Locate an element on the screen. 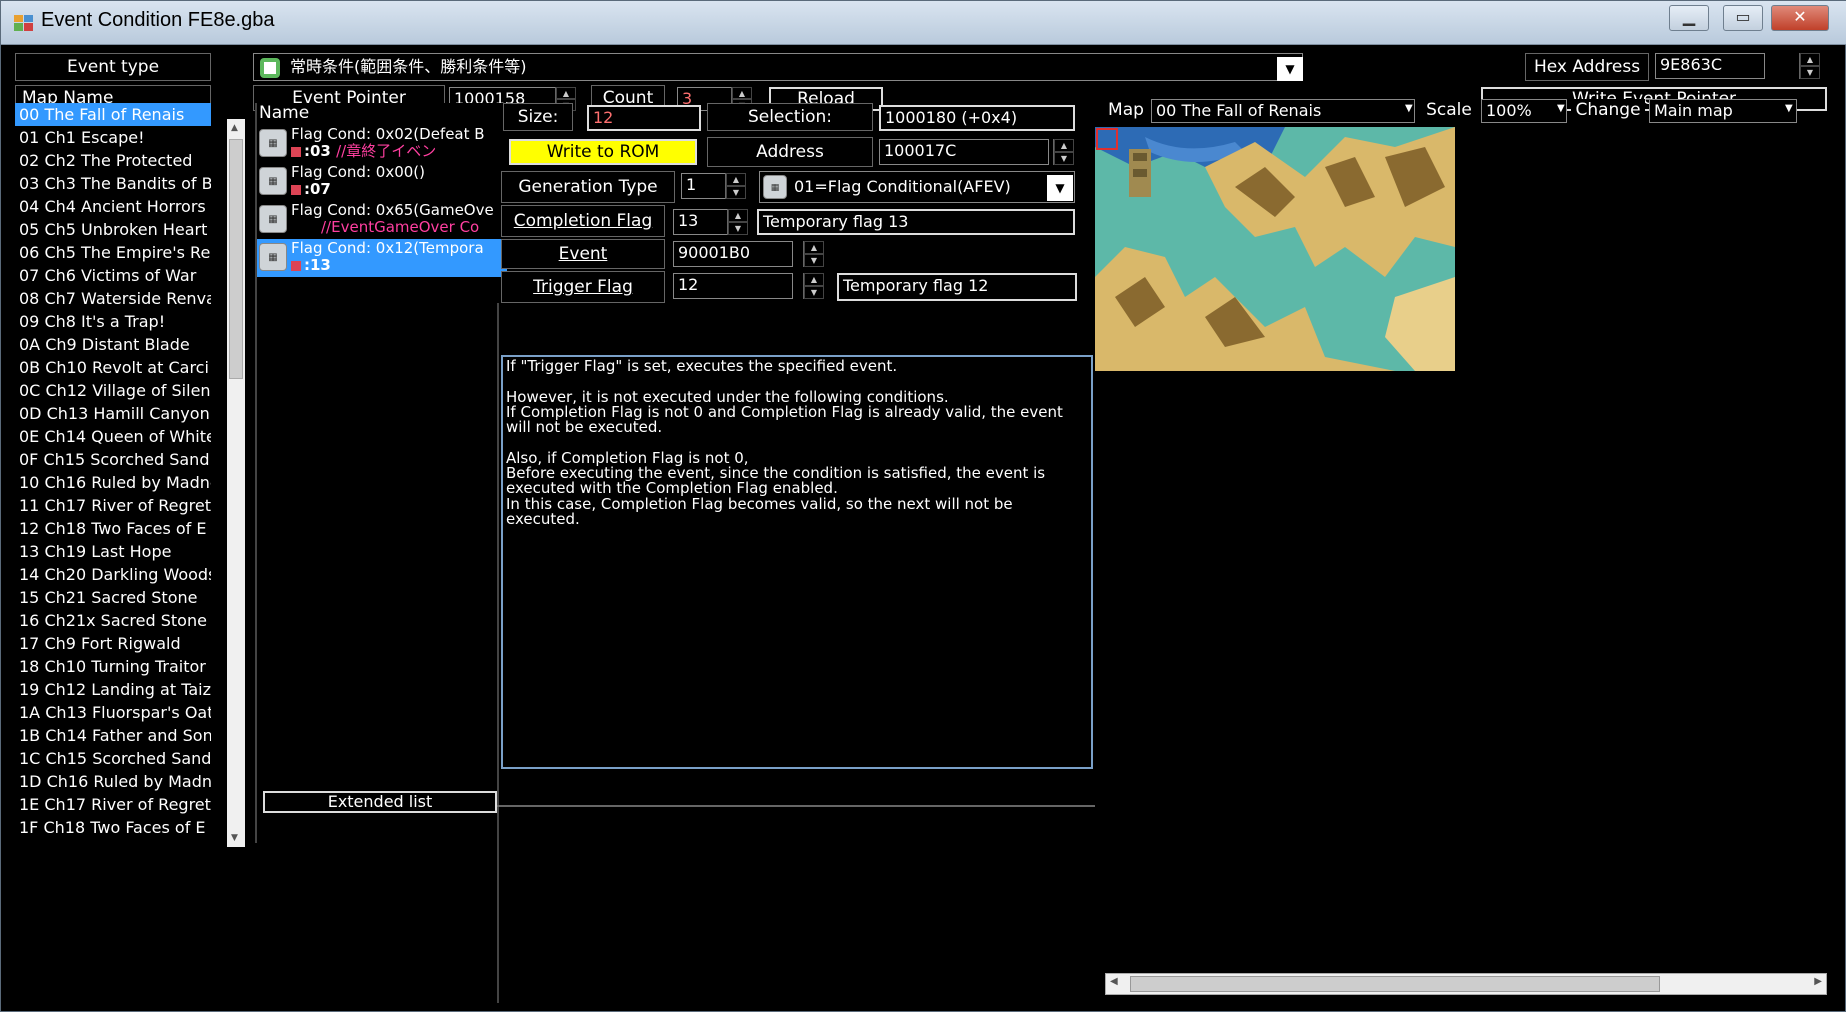 Image resolution: width=1846 pixels, height=1012 pixels. app-icon is located at coordinates (23, 23).